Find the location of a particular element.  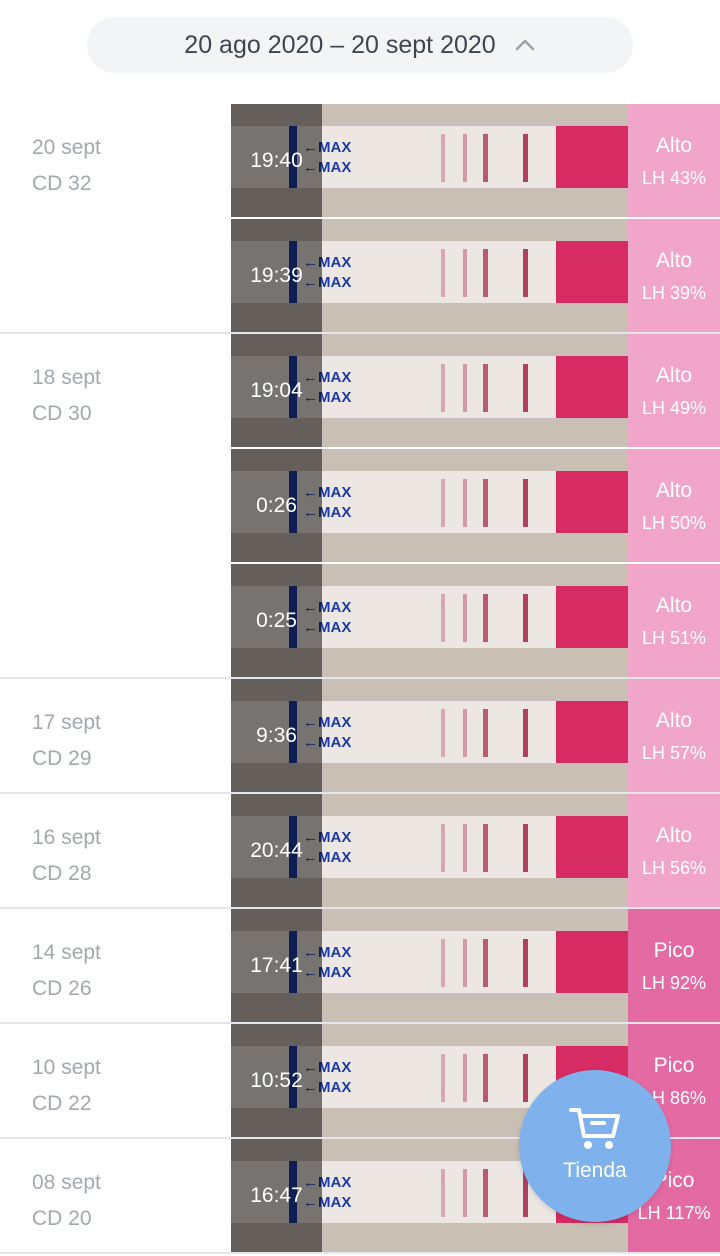

day-label: 17 sept CD 29 is located at coordinates (66, 741).